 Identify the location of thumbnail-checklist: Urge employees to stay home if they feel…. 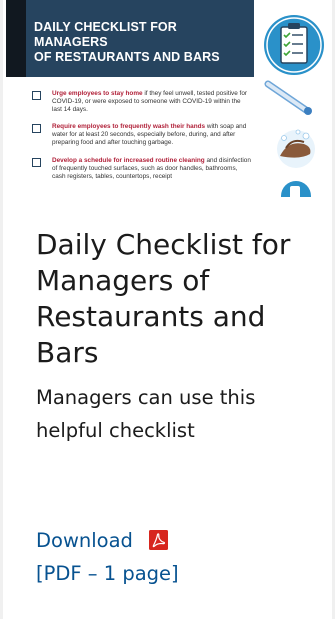
(142, 140).